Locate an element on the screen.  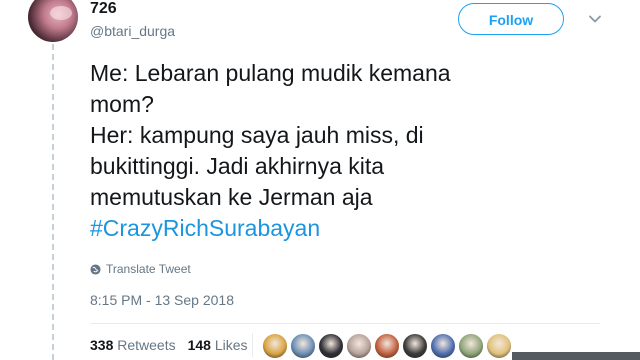
retweets-stat: 338 Retweets is located at coordinates (133, 345).